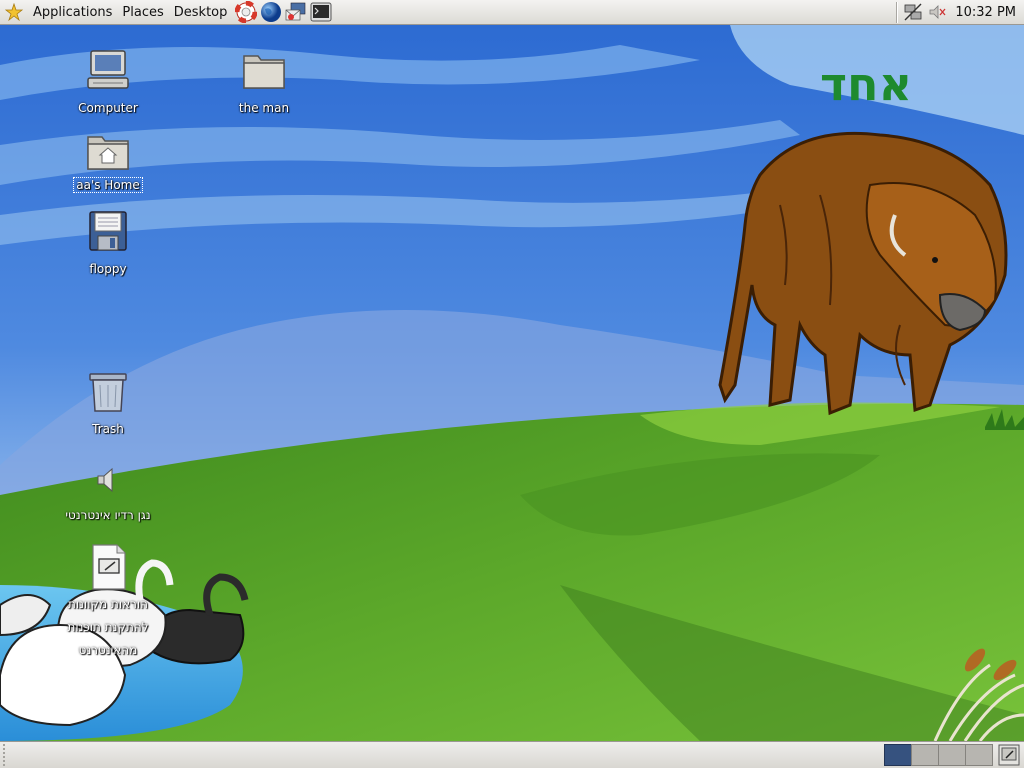  What do you see at coordinates (108, 429) in the screenshot?
I see `desktop-icon-label: Trash` at bounding box center [108, 429].